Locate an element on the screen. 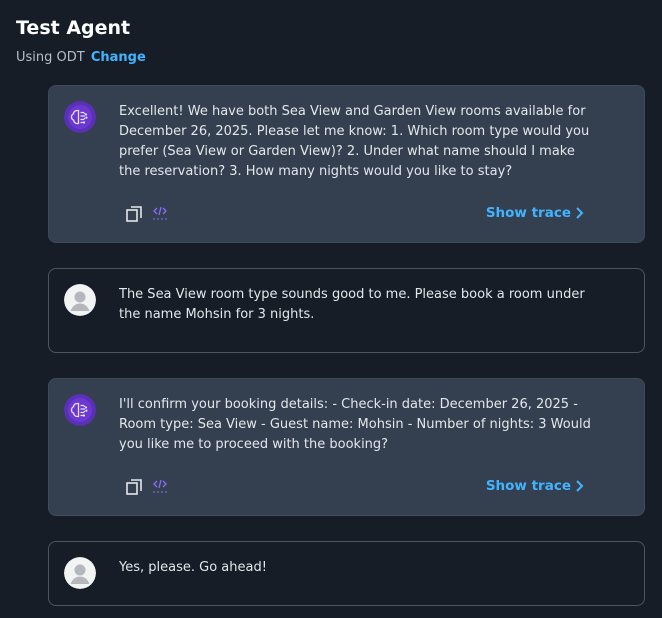 This screenshot has height=618, width=662. model-info: Using ODT Change is located at coordinates (81, 58).